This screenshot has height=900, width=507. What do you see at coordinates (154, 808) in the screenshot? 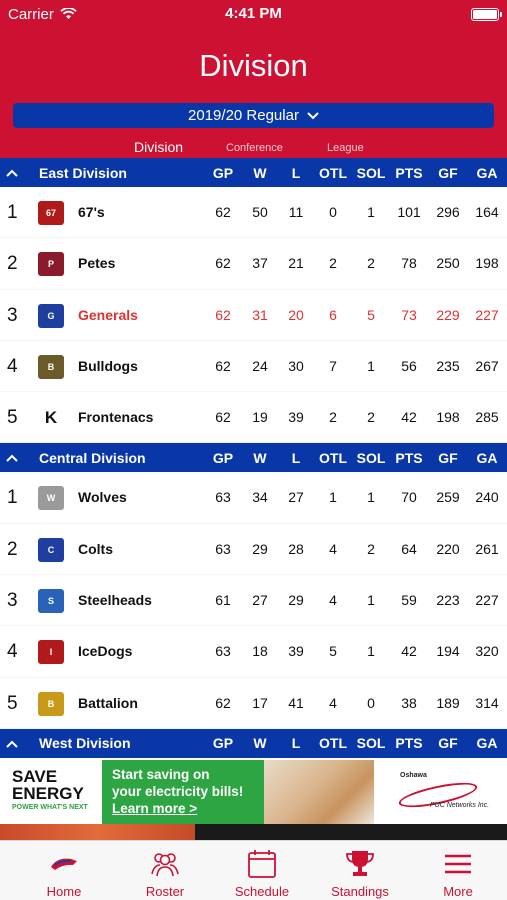
I see `ad-learn-more-link: Learn more >` at bounding box center [154, 808].